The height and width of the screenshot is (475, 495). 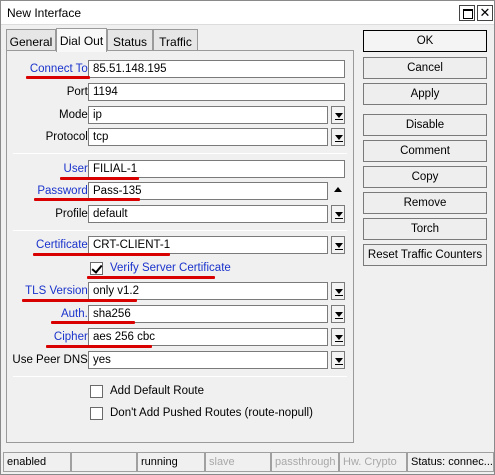 I want to click on comment-button: Comment, so click(x=425, y=151).